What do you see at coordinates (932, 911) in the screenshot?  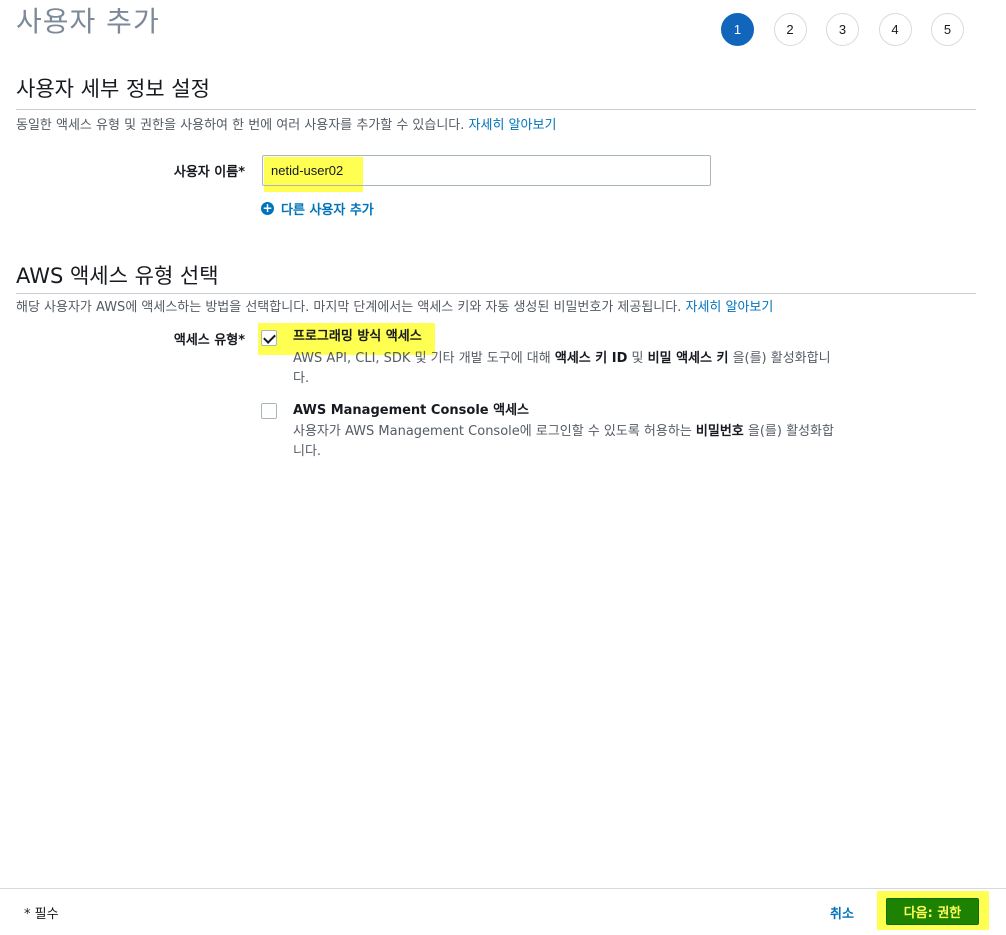 I see `next-permissions-button: 다음: 권한` at bounding box center [932, 911].